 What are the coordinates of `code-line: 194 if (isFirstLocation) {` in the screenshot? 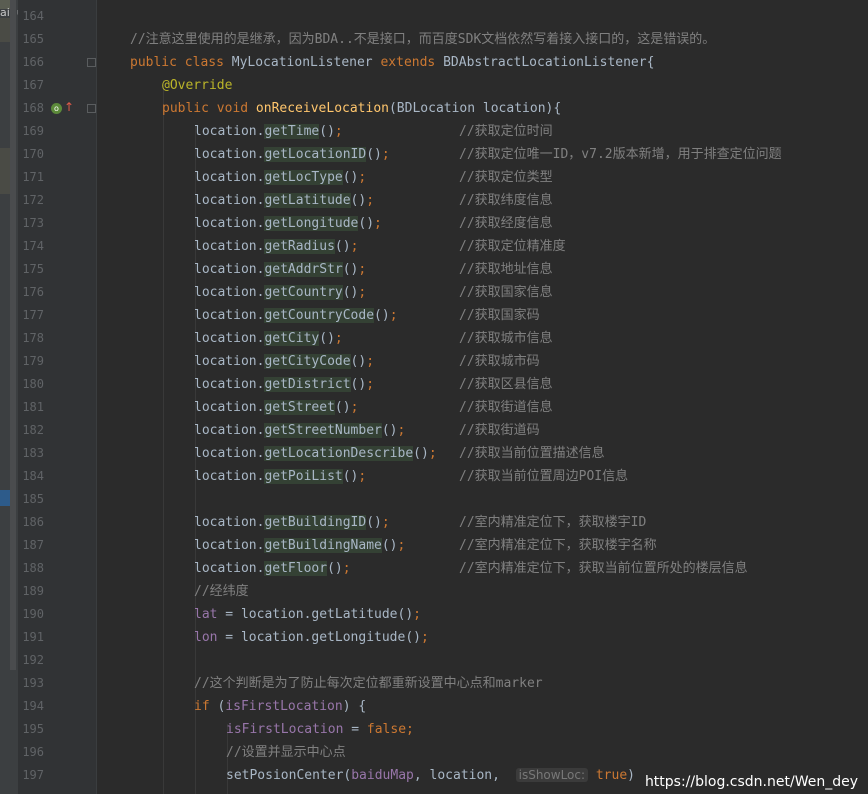 It's located at (445, 706).